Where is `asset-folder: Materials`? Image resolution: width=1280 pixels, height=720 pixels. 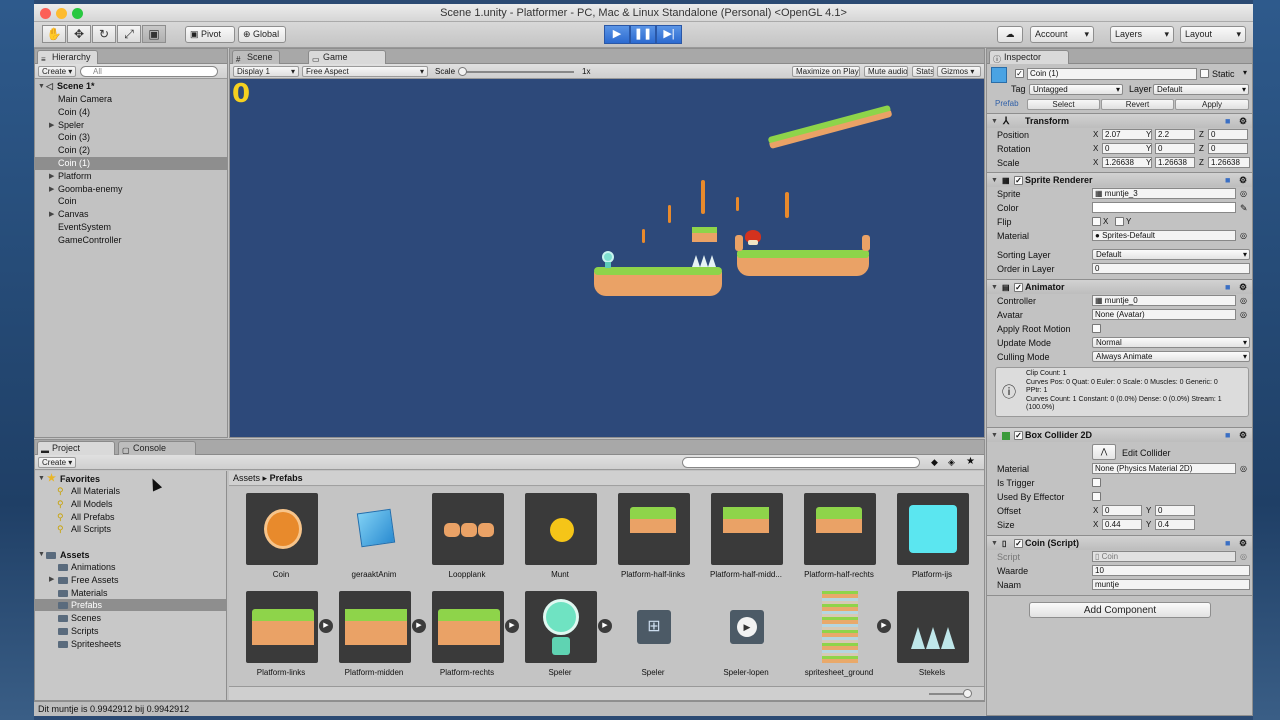
asset-folder: Materials is located at coordinates (130, 593).